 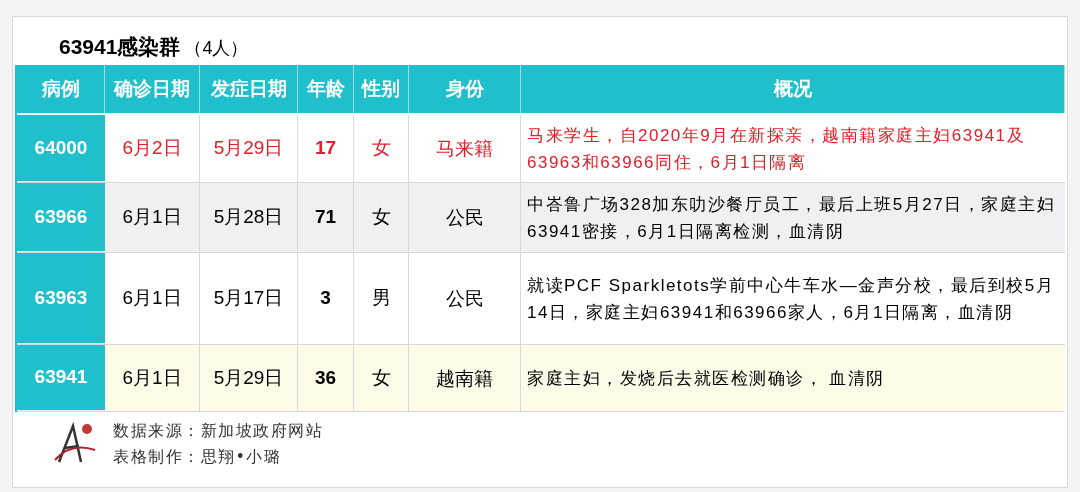 I want to click on summary-cell-text: 中峇鲁广场328加东叻沙餐厅员工，最后上班5月27日，家庭主妇63941密接，6月1日隔离检测，血清阴, so click(x=791, y=218).